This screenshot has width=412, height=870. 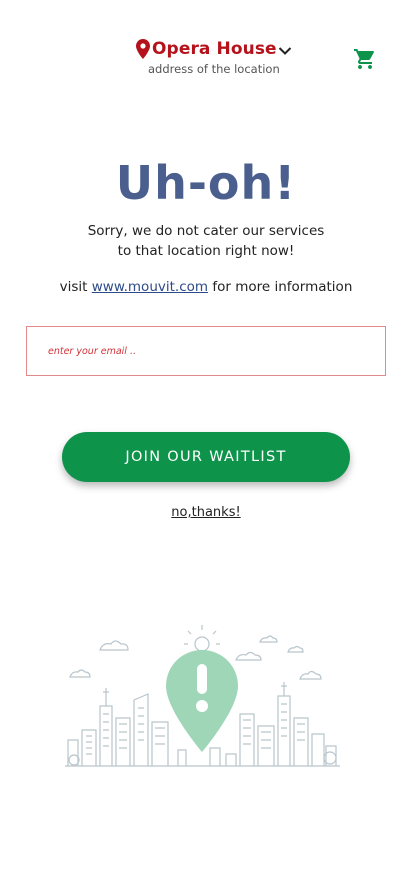 What do you see at coordinates (206, 251) in the screenshot?
I see `message-line-2: to that location right now!` at bounding box center [206, 251].